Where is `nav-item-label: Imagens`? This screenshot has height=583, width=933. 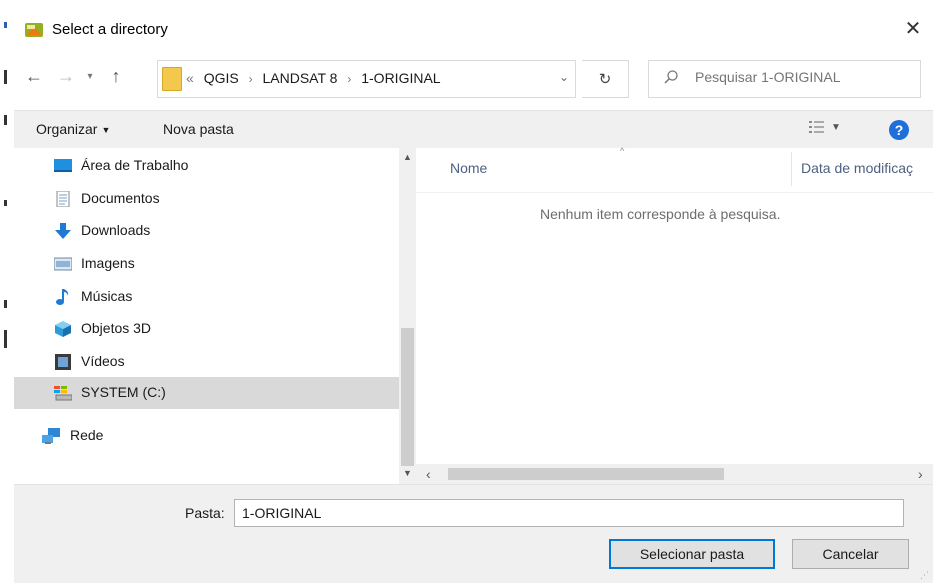 nav-item-label: Imagens is located at coordinates (108, 263).